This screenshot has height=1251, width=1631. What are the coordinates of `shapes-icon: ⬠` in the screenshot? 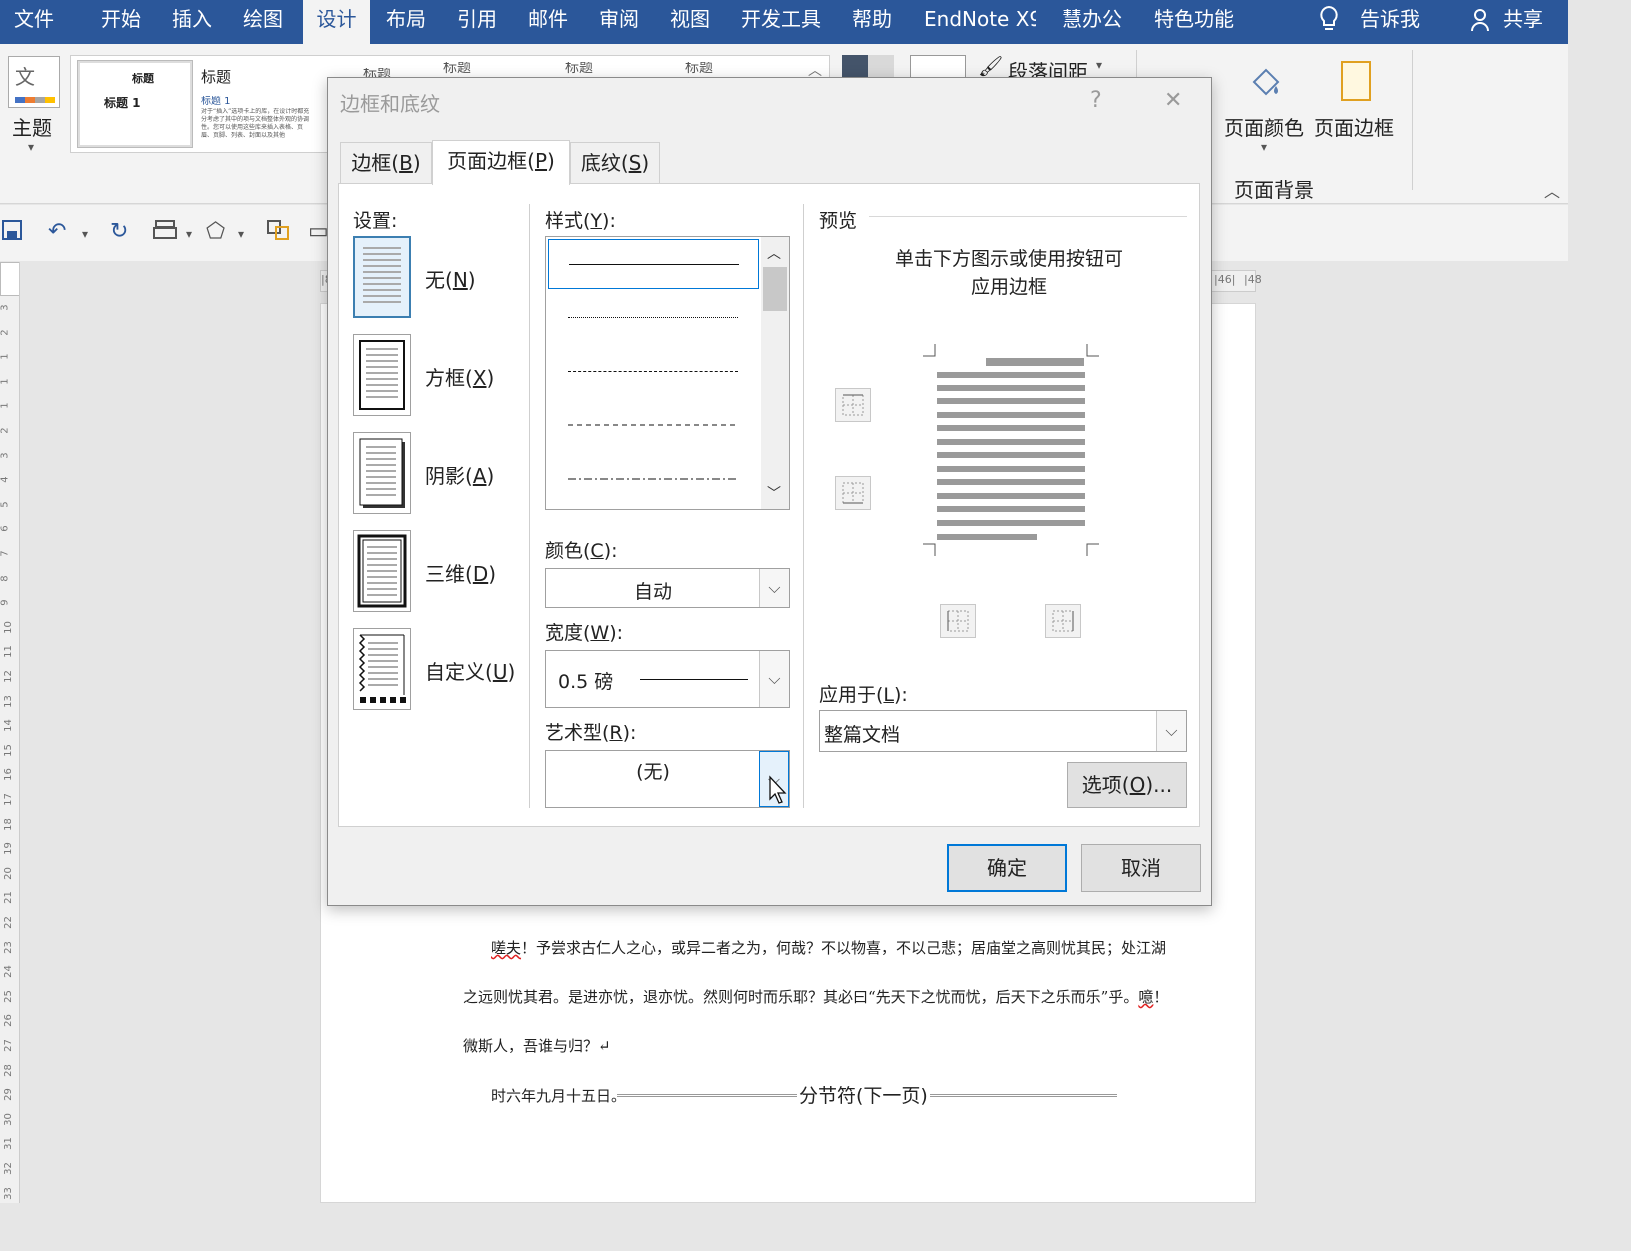 It's located at (215, 231).